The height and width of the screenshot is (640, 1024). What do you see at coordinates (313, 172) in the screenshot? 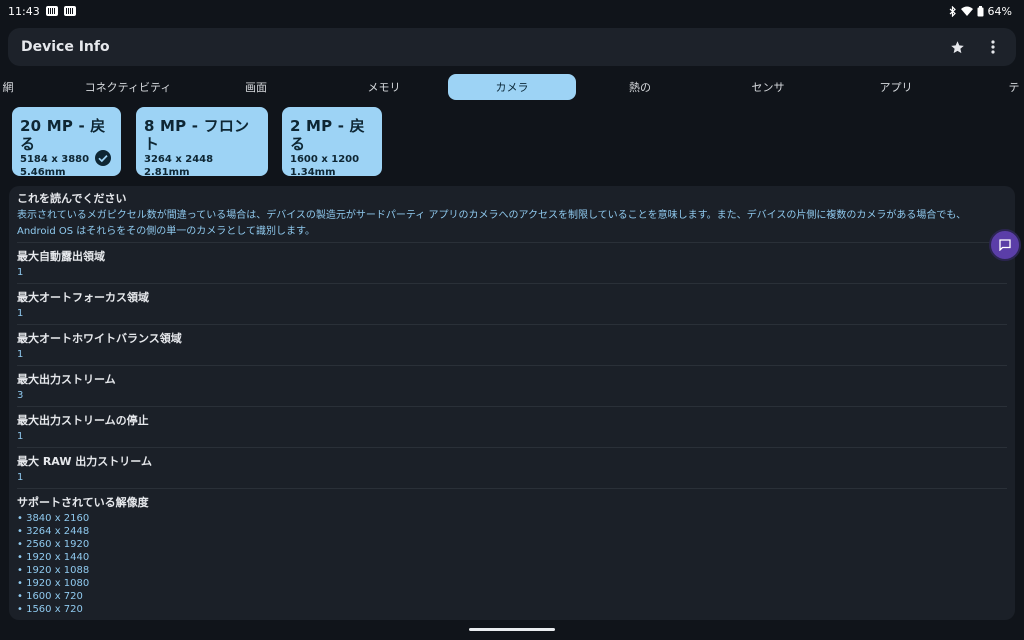
I see `camera-focal-length: 1.34mm` at bounding box center [313, 172].